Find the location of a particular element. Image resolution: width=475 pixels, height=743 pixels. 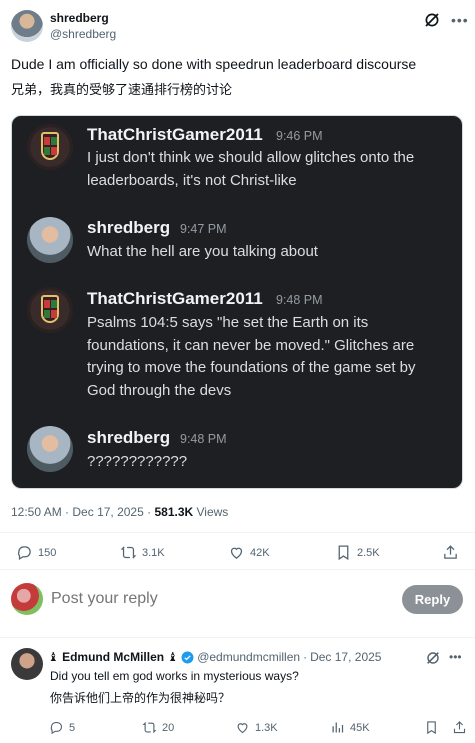

like-action: 42K is located at coordinates (249, 552).